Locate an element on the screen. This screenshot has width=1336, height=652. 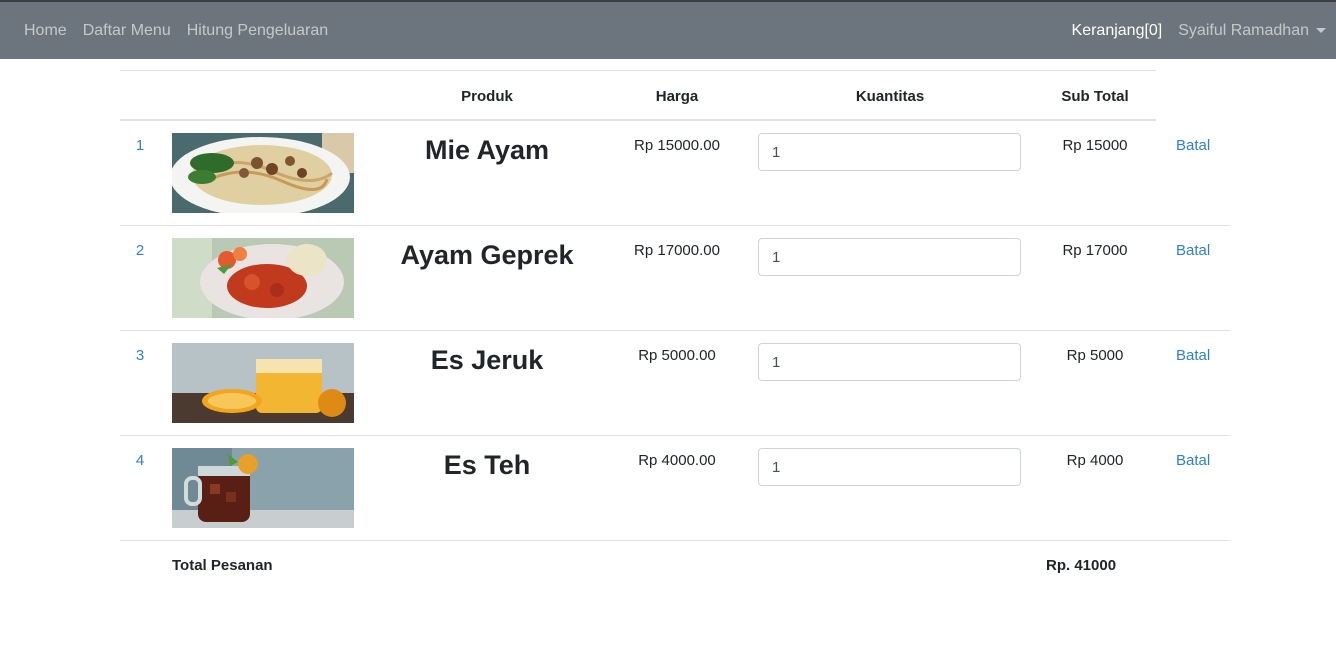
header-produk: Produk is located at coordinates (487, 96).